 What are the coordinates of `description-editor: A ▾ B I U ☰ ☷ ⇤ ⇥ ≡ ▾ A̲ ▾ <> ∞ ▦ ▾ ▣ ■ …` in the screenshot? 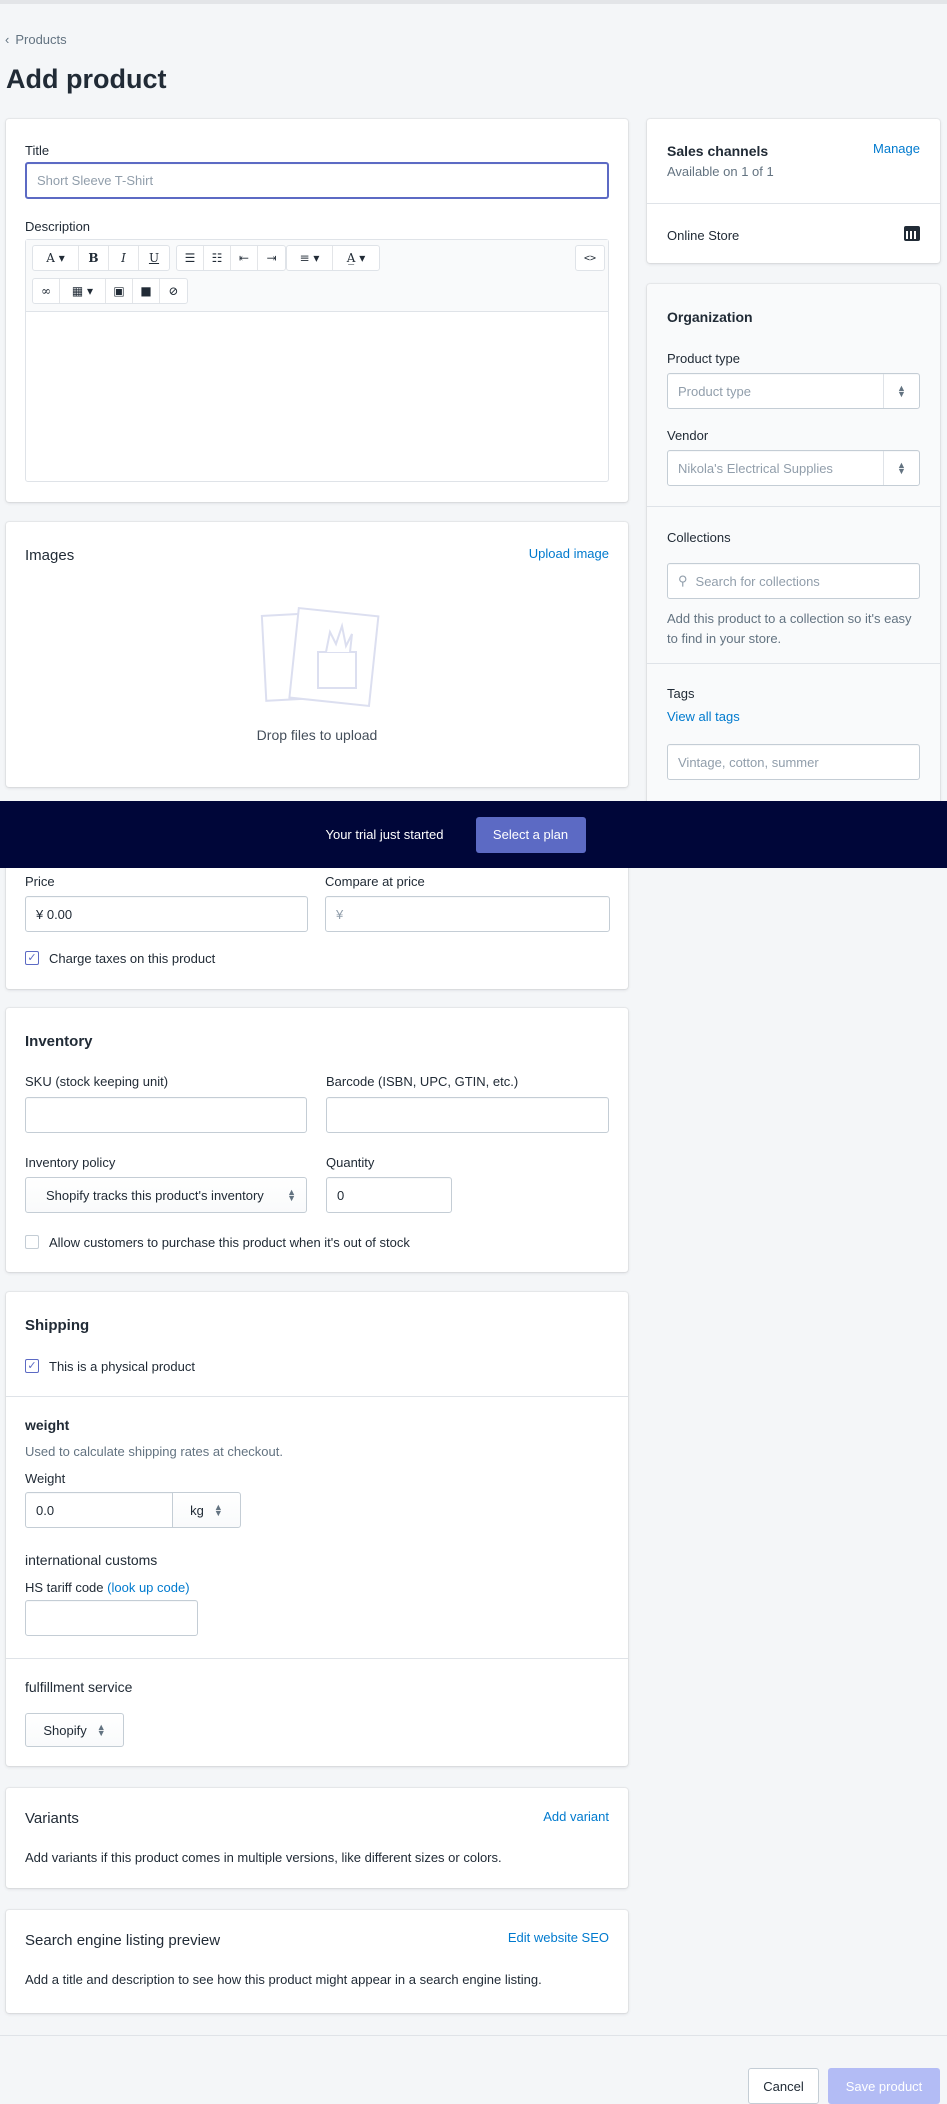 It's located at (317, 360).